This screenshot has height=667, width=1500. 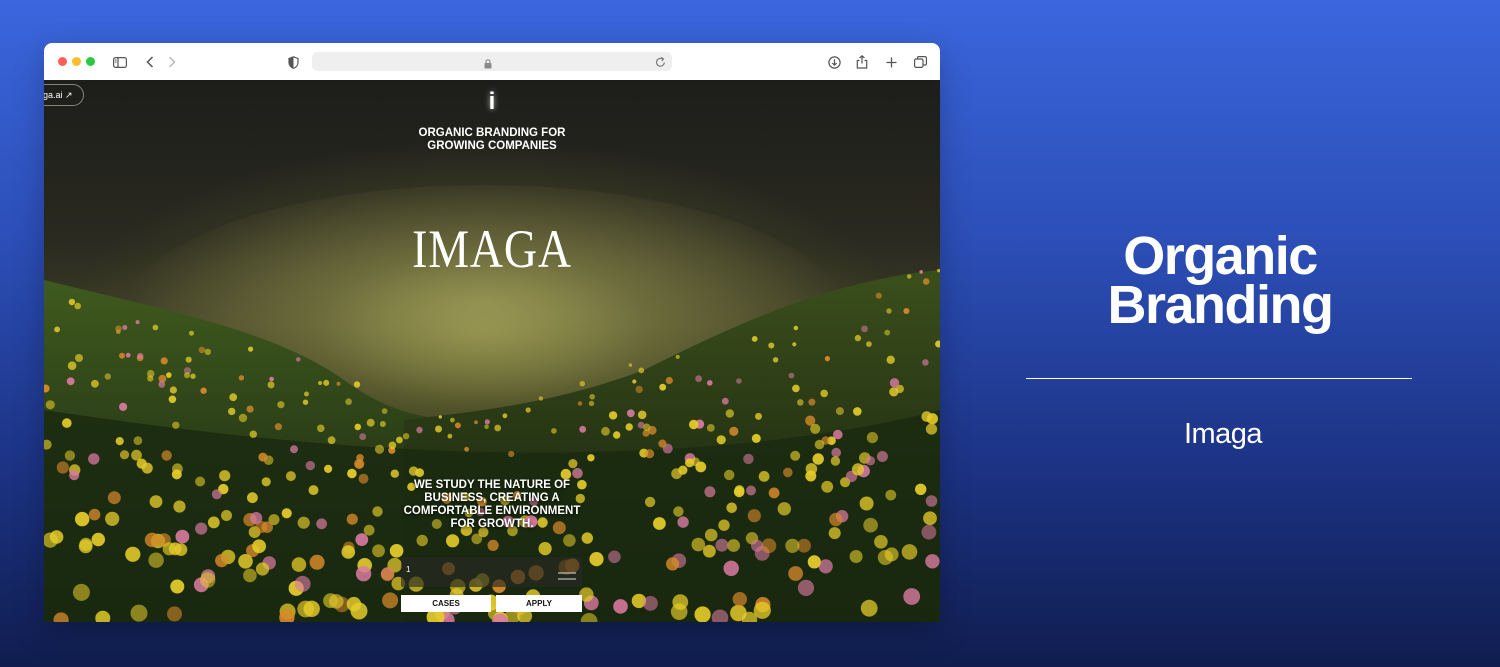 What do you see at coordinates (834, 62) in the screenshot?
I see `download-icon` at bounding box center [834, 62].